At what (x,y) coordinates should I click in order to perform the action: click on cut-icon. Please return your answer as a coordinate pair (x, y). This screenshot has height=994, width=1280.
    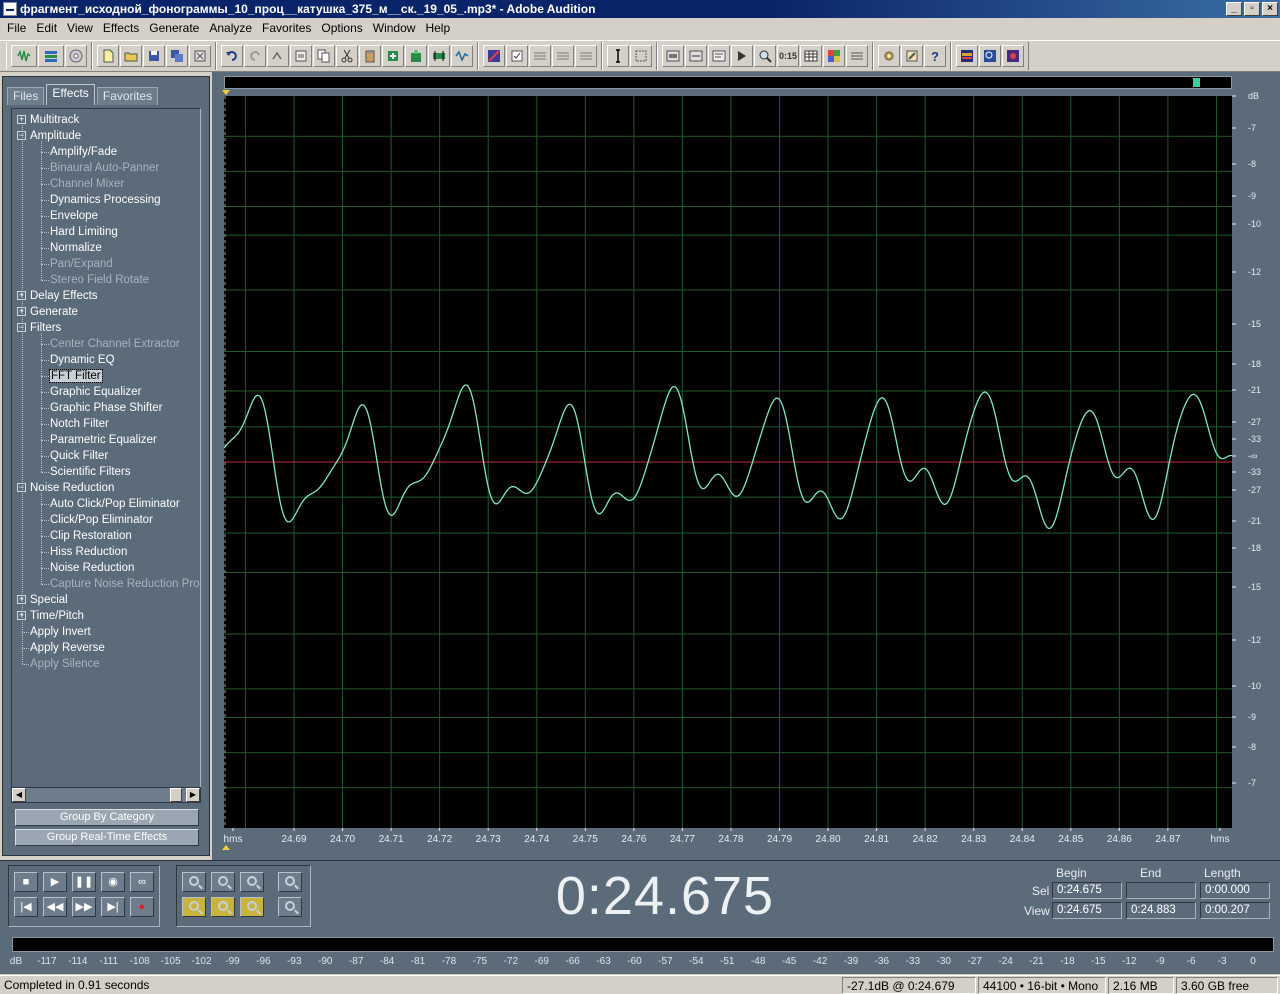
    Looking at the image, I should click on (347, 56).